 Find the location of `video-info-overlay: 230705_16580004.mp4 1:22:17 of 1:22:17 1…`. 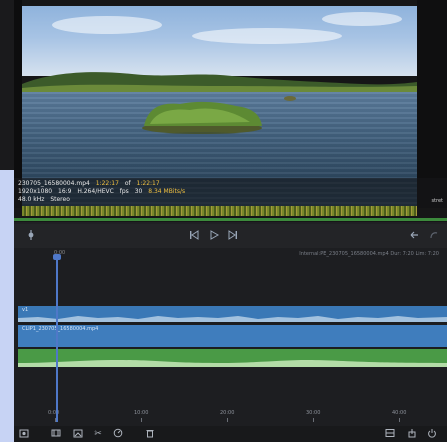

video-info-overlay: 230705_16580004.mp4 1:22:17 of 1:22:17 1… is located at coordinates (230, 193).